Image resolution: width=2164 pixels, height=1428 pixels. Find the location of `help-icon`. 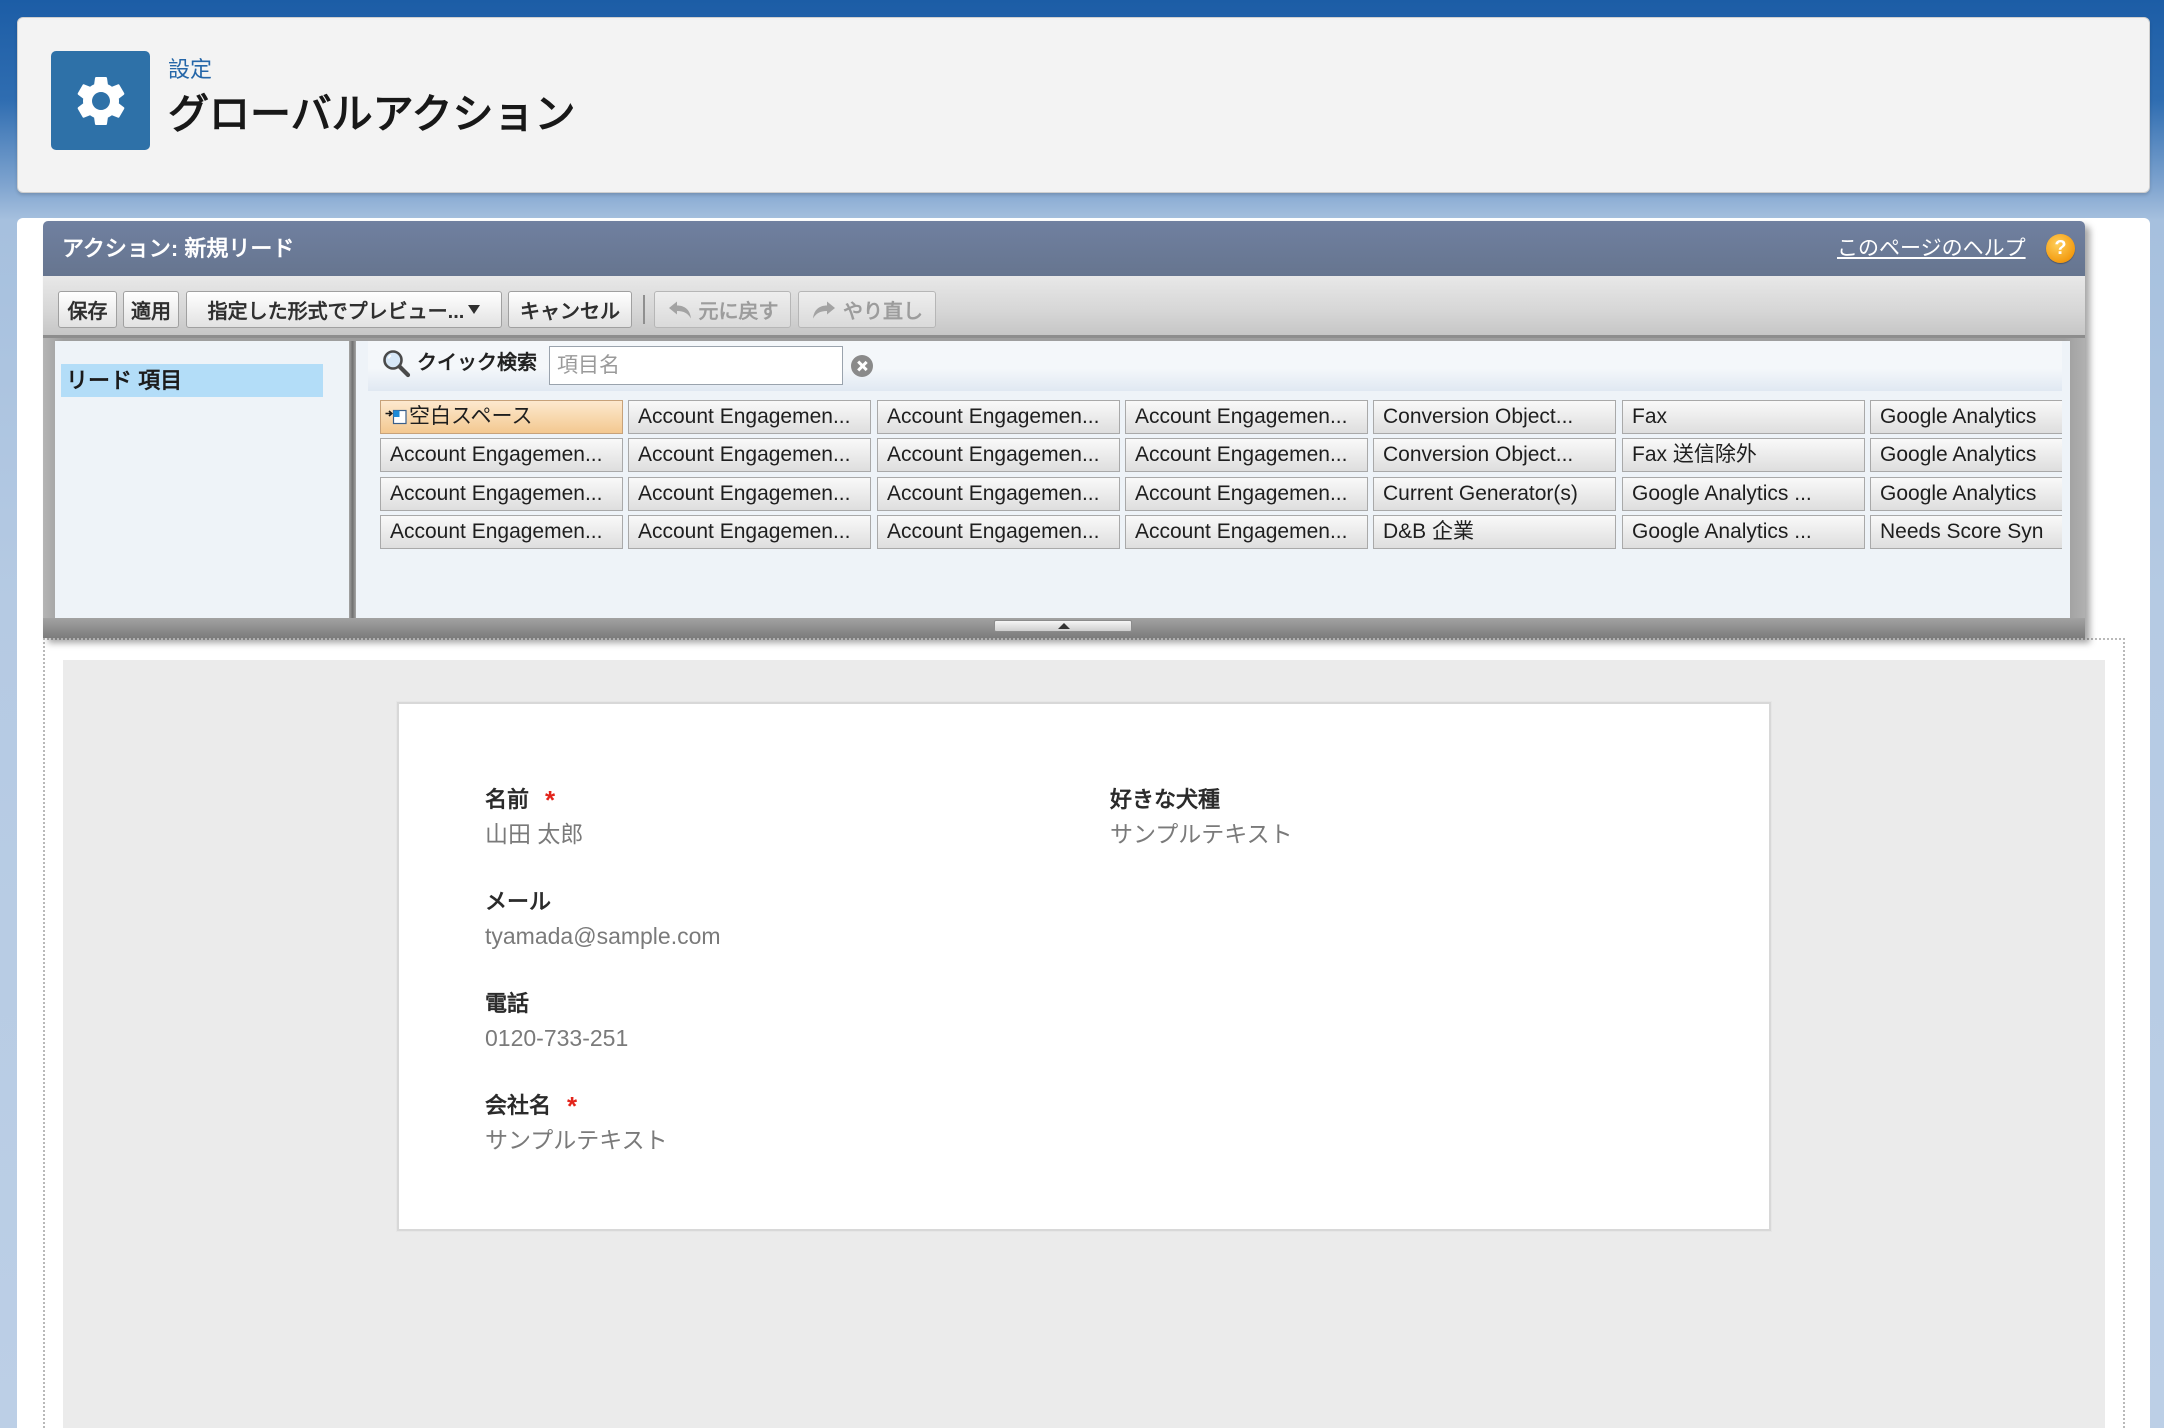

help-icon is located at coordinates (2060, 248).